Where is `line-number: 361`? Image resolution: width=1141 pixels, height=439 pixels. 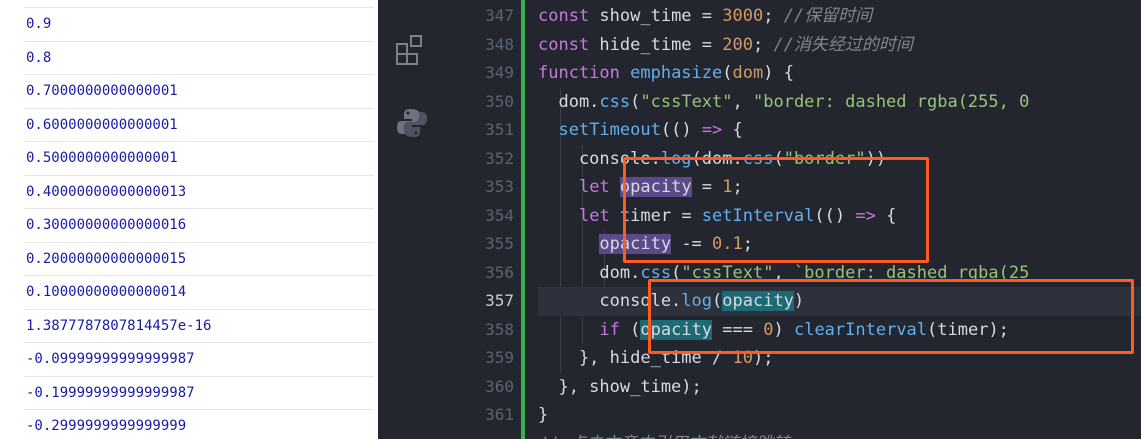 line-number: 361 is located at coordinates (499, 414).